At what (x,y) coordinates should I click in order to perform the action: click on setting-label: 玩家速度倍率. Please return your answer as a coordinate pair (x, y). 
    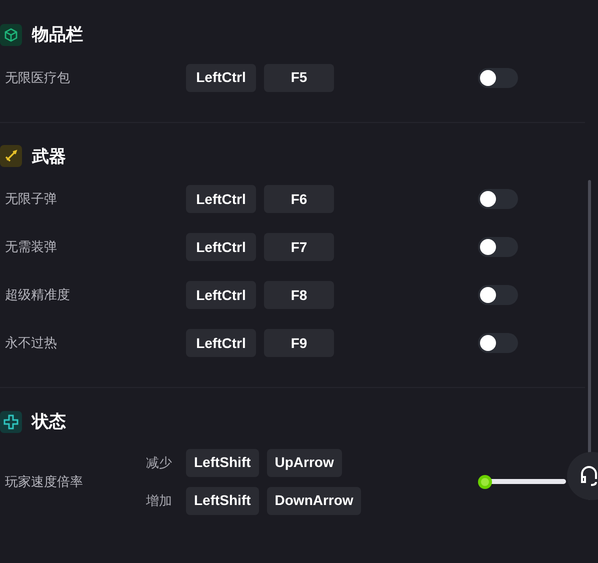
    Looking at the image, I should click on (44, 481).